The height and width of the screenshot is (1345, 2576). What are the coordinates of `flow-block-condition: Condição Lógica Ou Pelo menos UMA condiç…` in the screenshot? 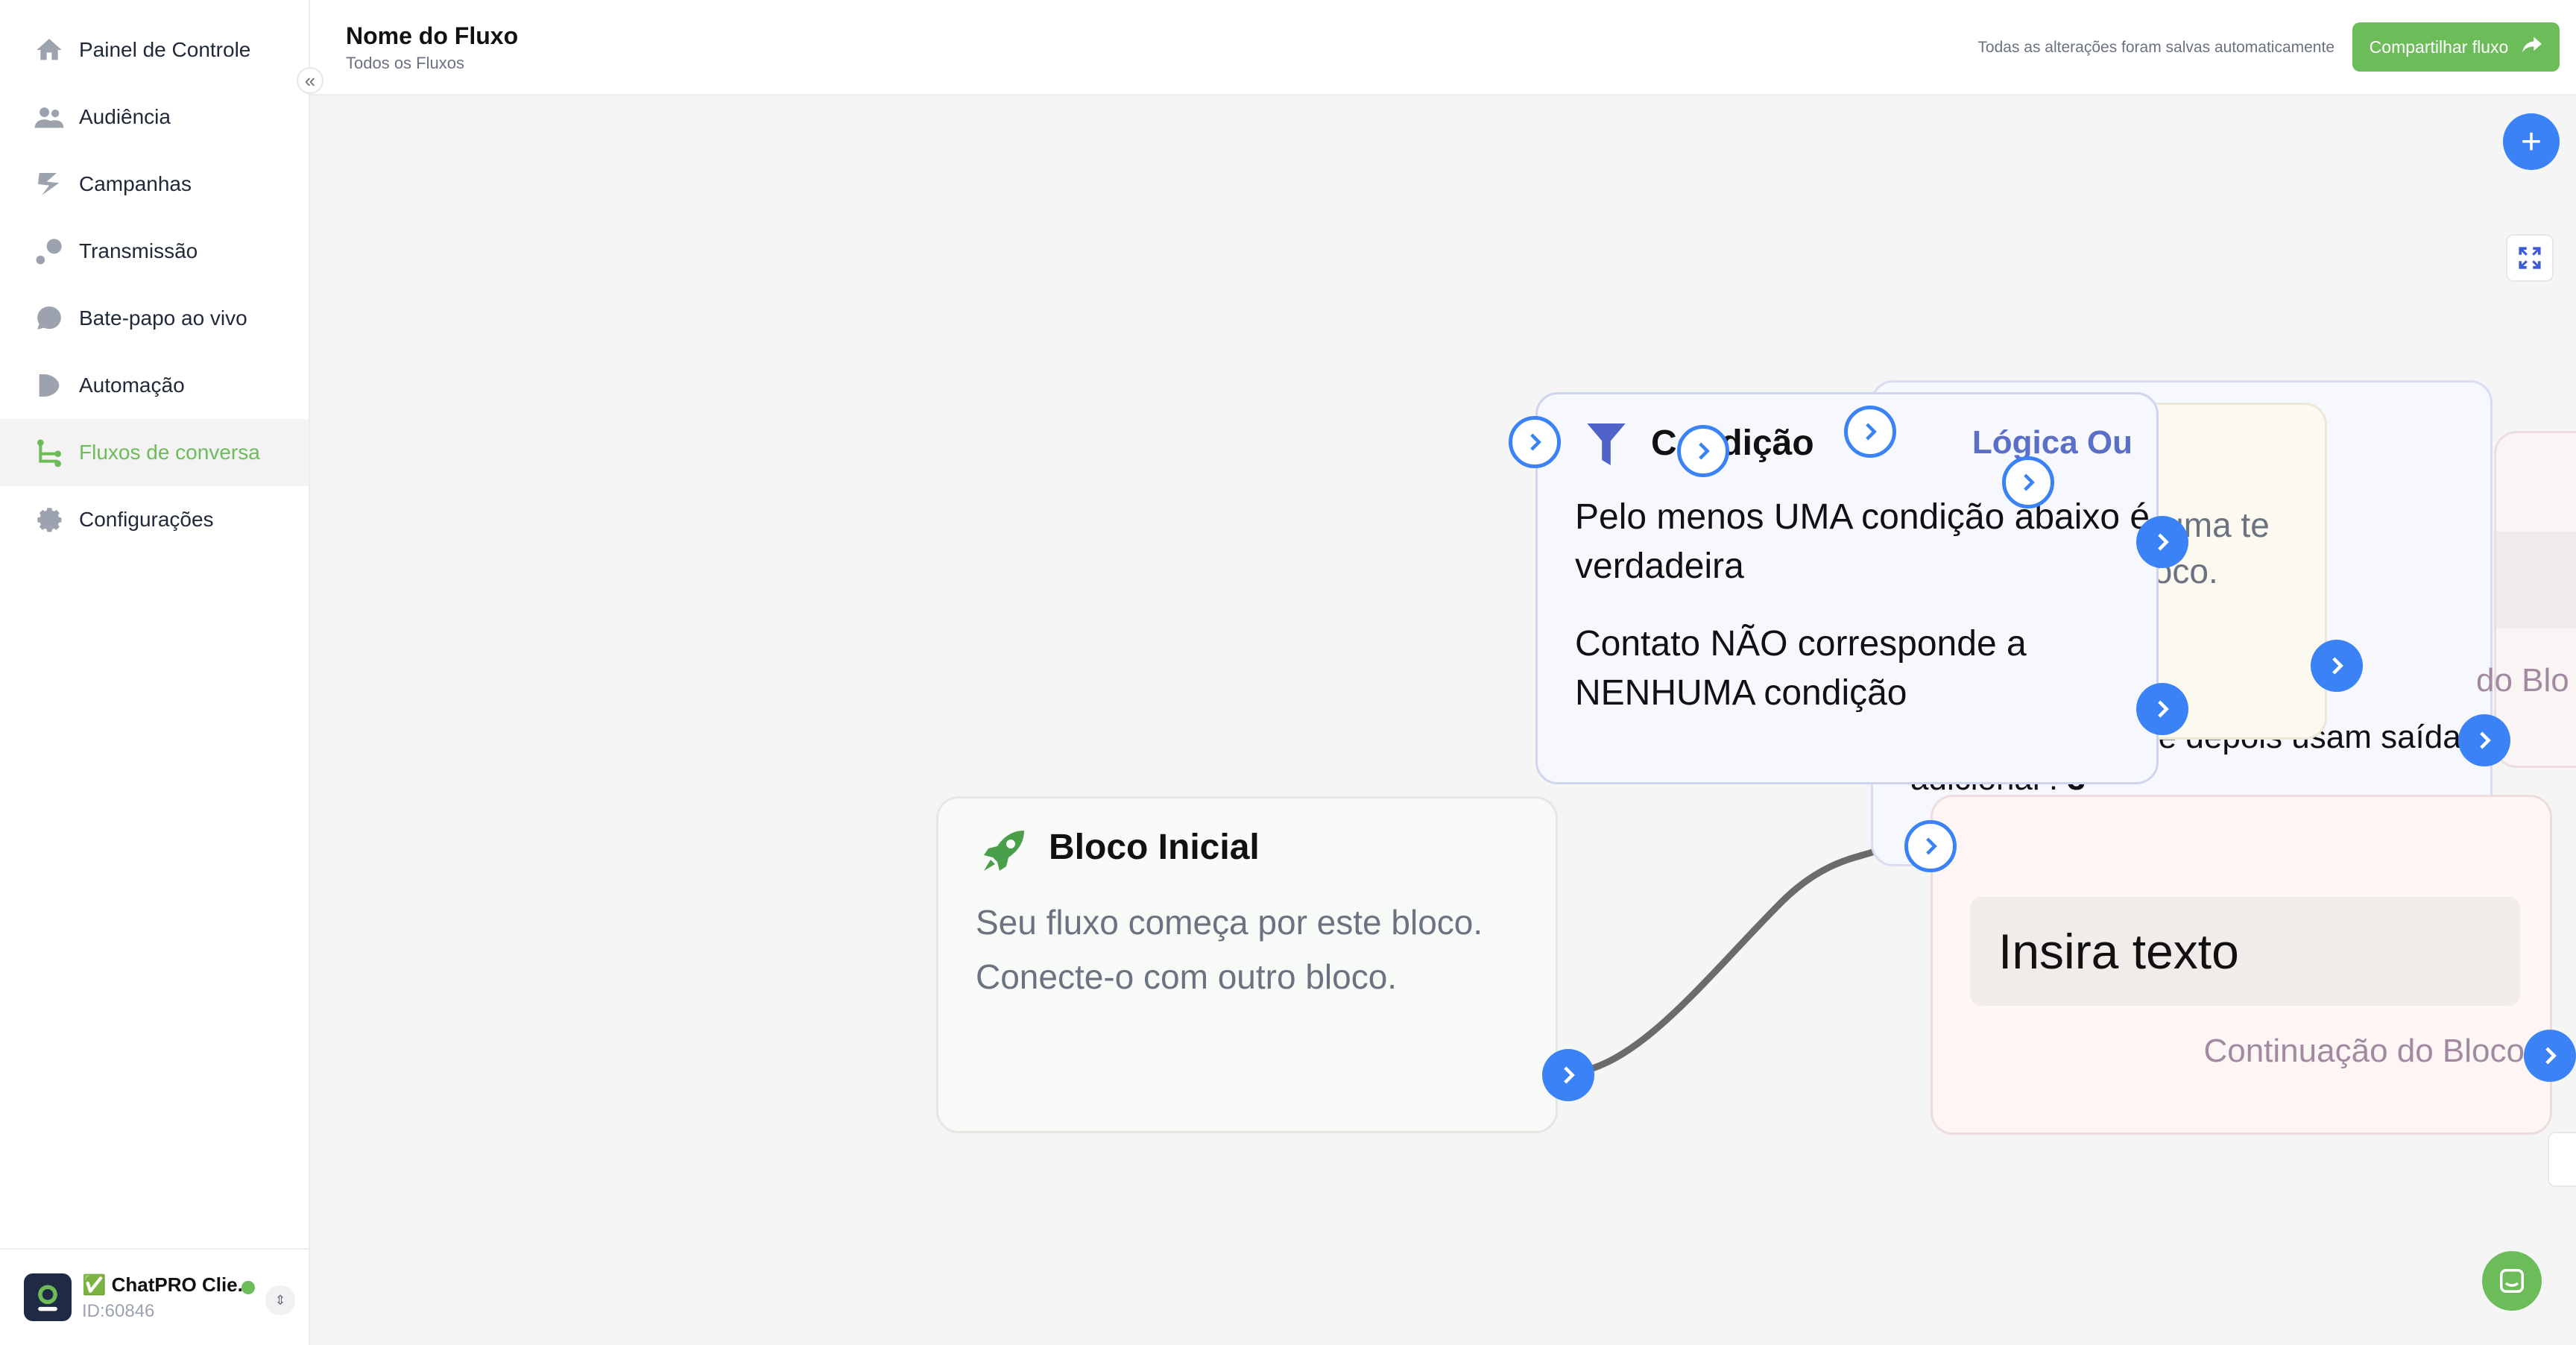 It's located at (1847, 588).